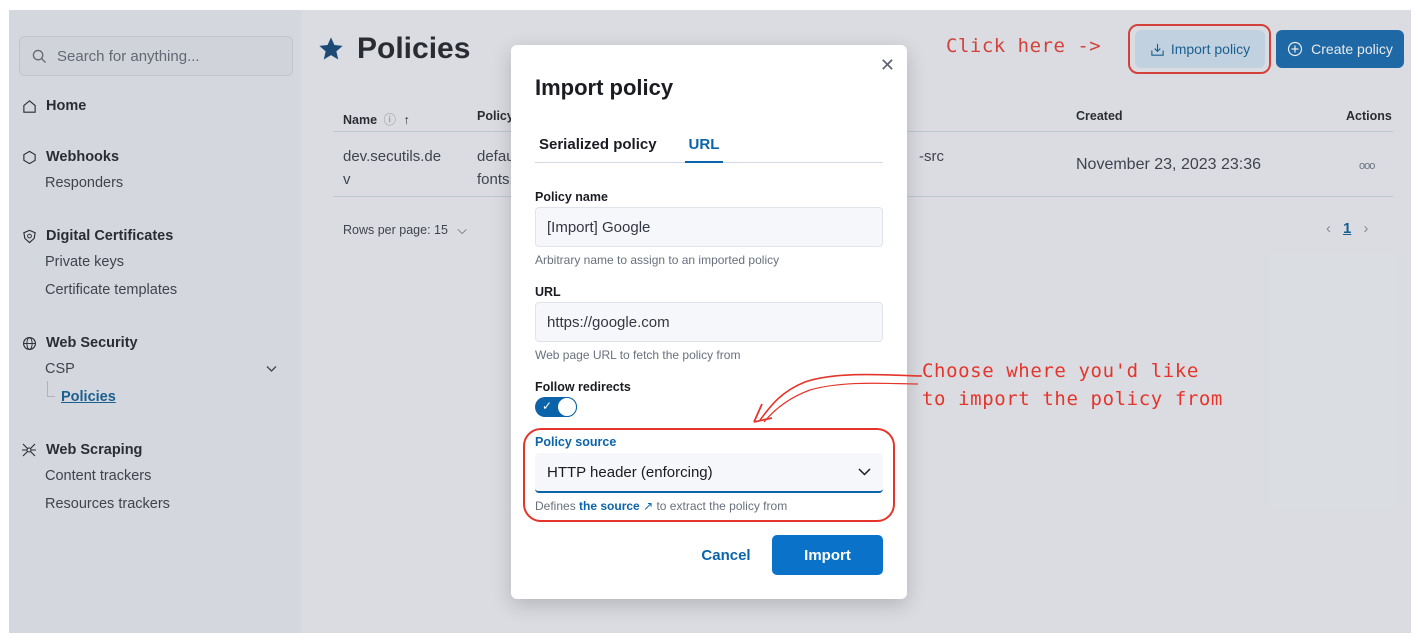  I want to click on follow-redirects-label: Follow redirects, so click(583, 387).